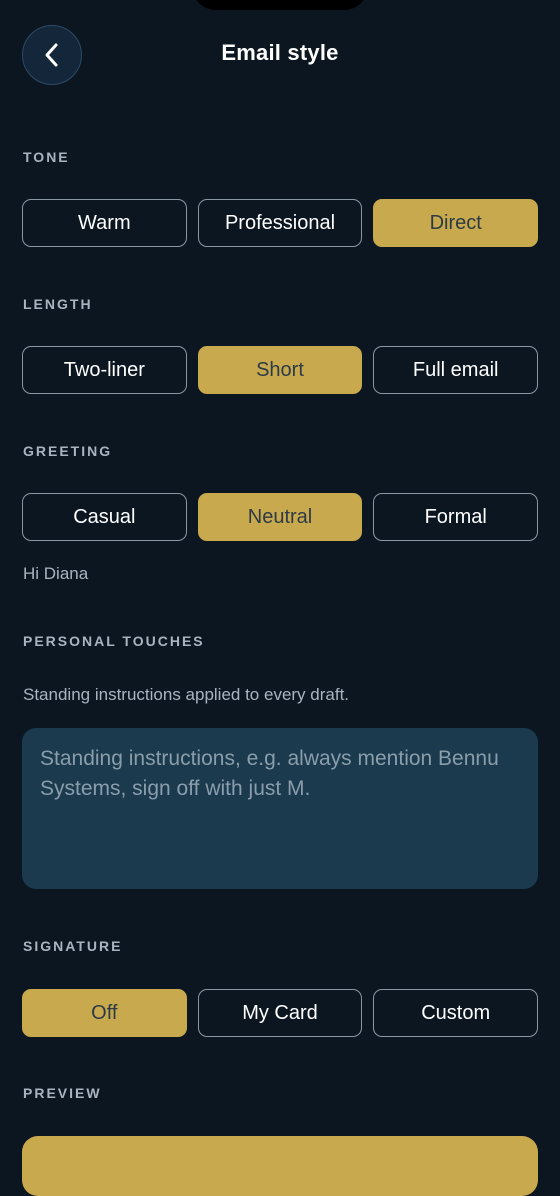 The height and width of the screenshot is (1196, 560). I want to click on tone-option-warm: Warm, so click(104, 223).